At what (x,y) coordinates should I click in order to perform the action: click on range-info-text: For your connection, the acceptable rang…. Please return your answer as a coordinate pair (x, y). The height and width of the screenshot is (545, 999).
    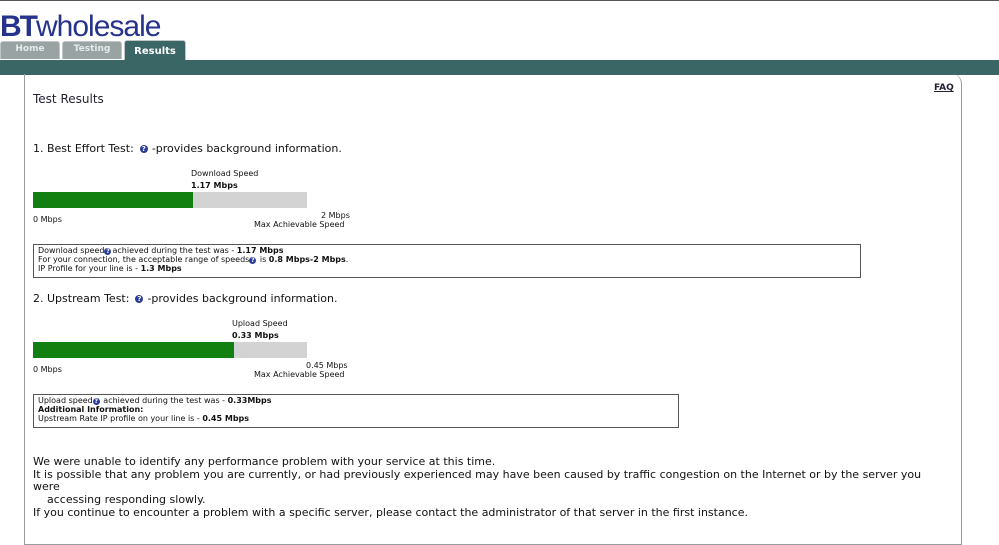
    Looking at the image, I should click on (144, 259).